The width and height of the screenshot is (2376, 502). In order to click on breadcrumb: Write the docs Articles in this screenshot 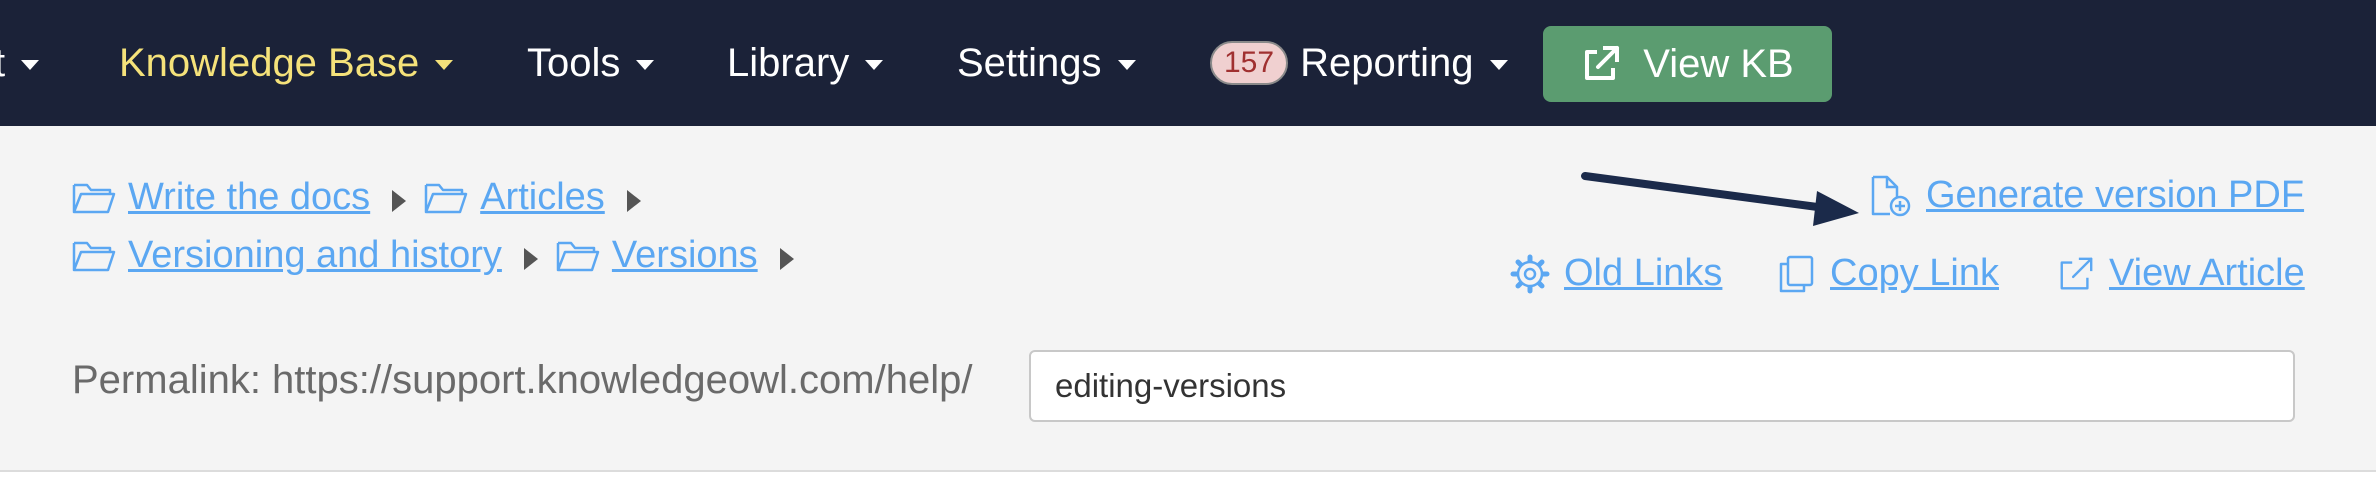, I will do `click(365, 197)`.